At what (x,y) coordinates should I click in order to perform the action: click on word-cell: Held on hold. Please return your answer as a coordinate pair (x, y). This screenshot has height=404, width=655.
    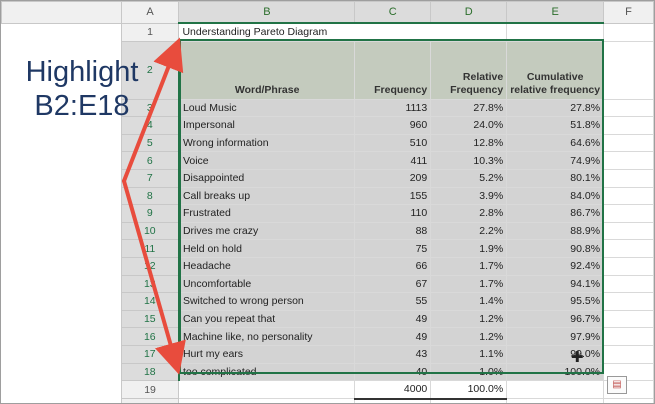
    Looking at the image, I should click on (267, 248).